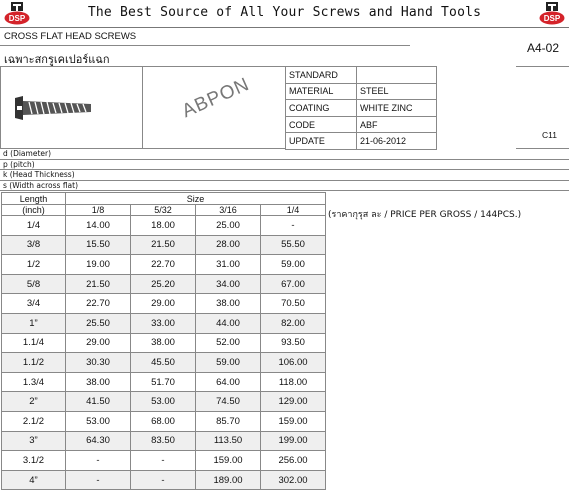 The width and height of the screenshot is (569, 490). Describe the element at coordinates (228, 401) in the screenshot. I see `price-cell: 74.50` at that location.